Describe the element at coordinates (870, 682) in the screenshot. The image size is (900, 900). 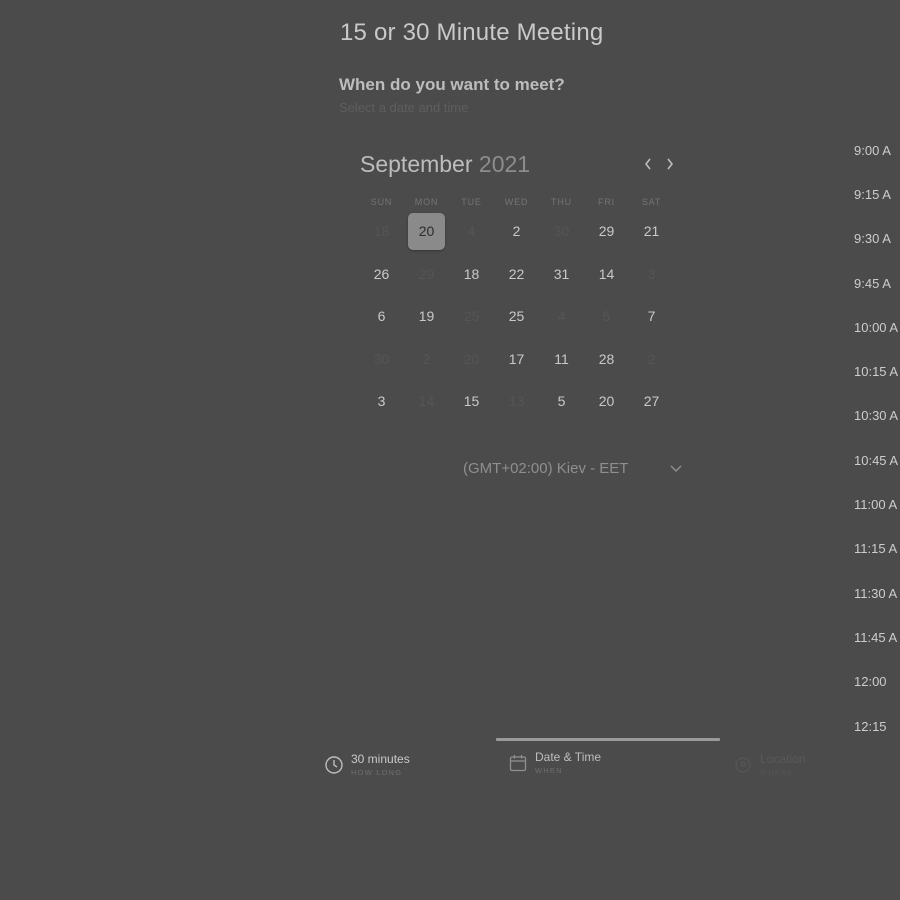
I see `time-slot-label: 12:00` at that location.